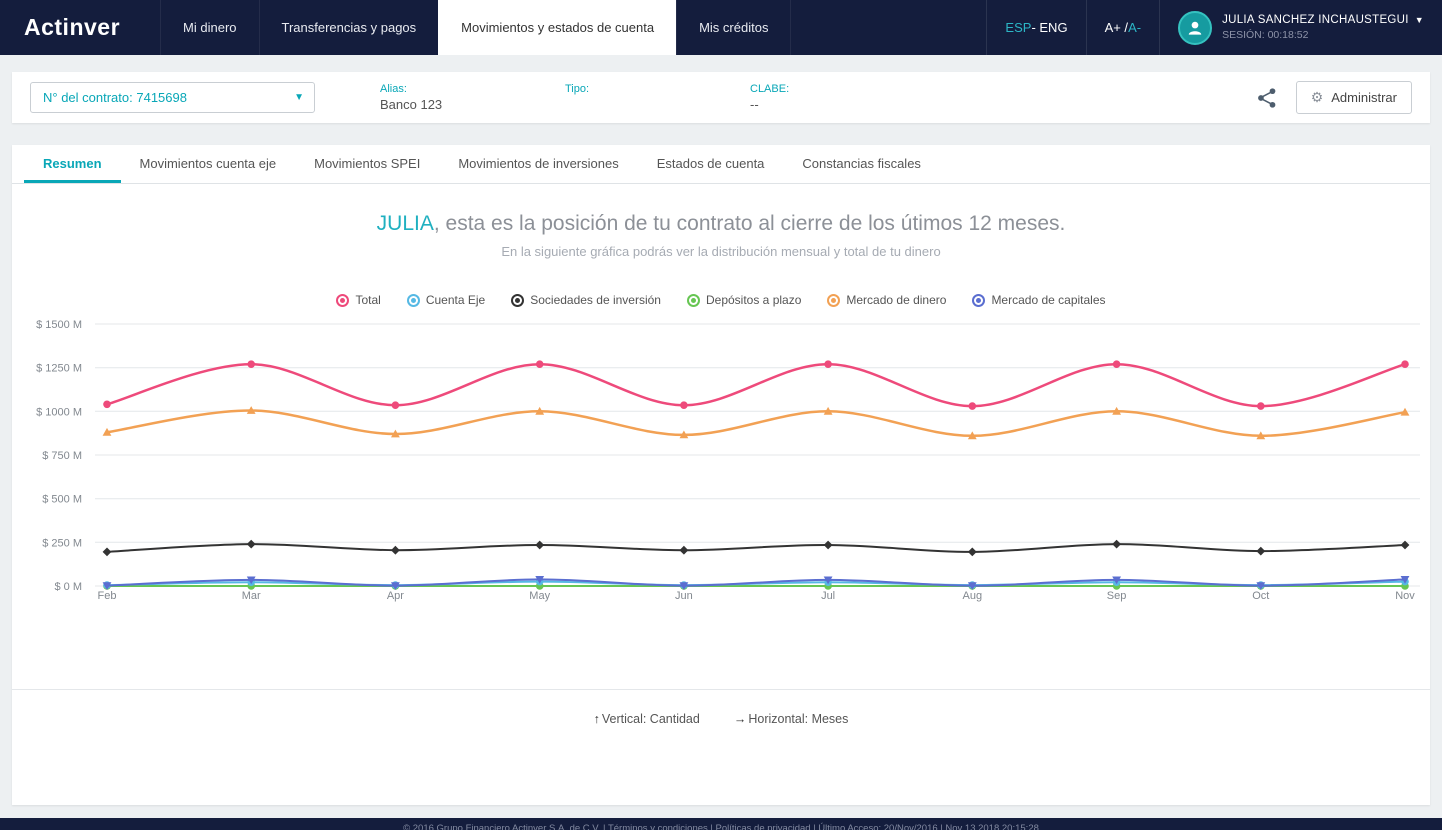 This screenshot has height=830, width=1442. Describe the element at coordinates (455, 300) in the screenshot. I see `legend-label: Cuenta Eje` at that location.